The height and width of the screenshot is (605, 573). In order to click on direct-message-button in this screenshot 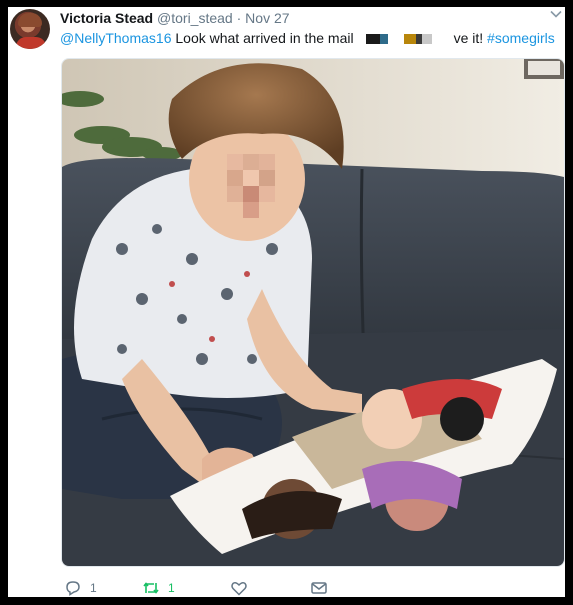, I will do `click(319, 588)`.